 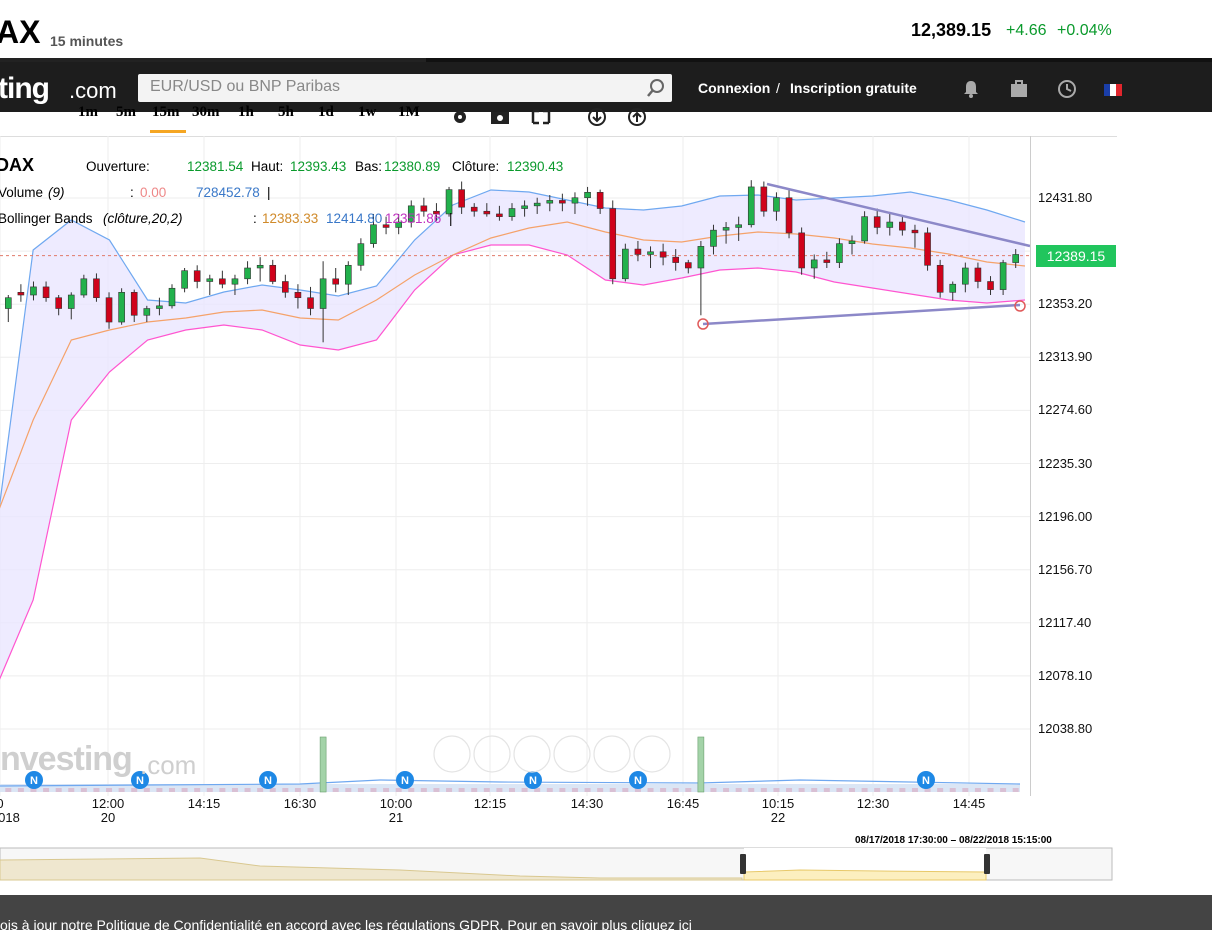 What do you see at coordinates (1113, 90) in the screenshot?
I see `french-flag-icon` at bounding box center [1113, 90].